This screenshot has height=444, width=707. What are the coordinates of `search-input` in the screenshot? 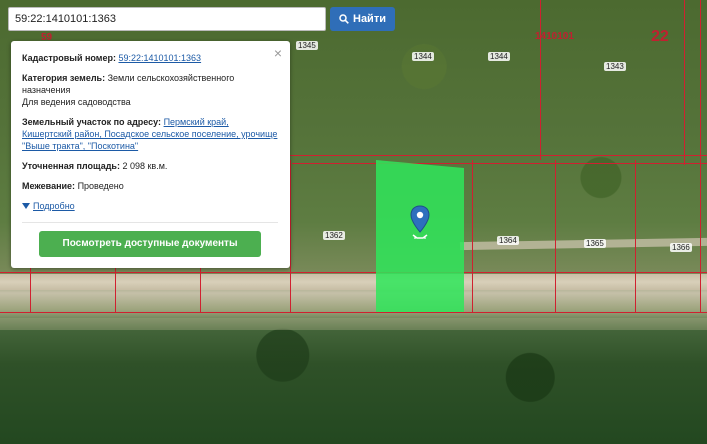 It's located at (167, 19).